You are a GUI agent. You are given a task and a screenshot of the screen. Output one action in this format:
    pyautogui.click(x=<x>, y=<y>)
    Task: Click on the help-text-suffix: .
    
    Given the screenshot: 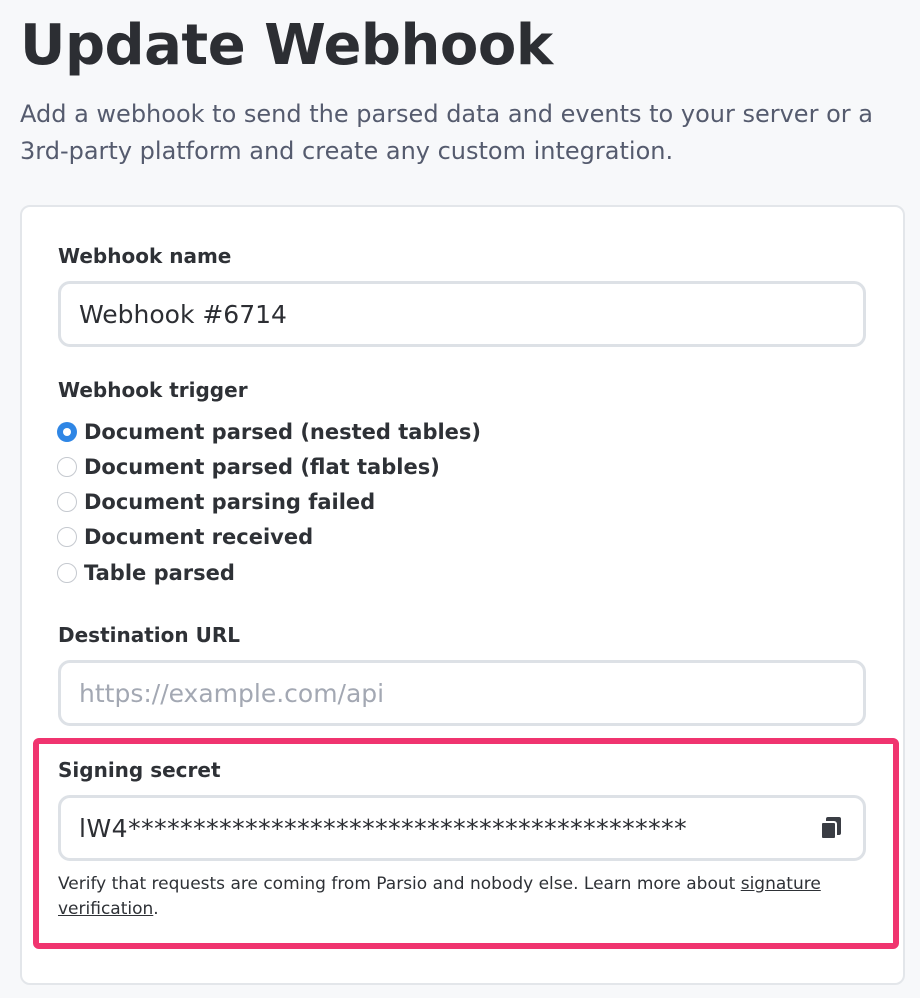 What is the action you would take?
    pyautogui.click(x=156, y=909)
    